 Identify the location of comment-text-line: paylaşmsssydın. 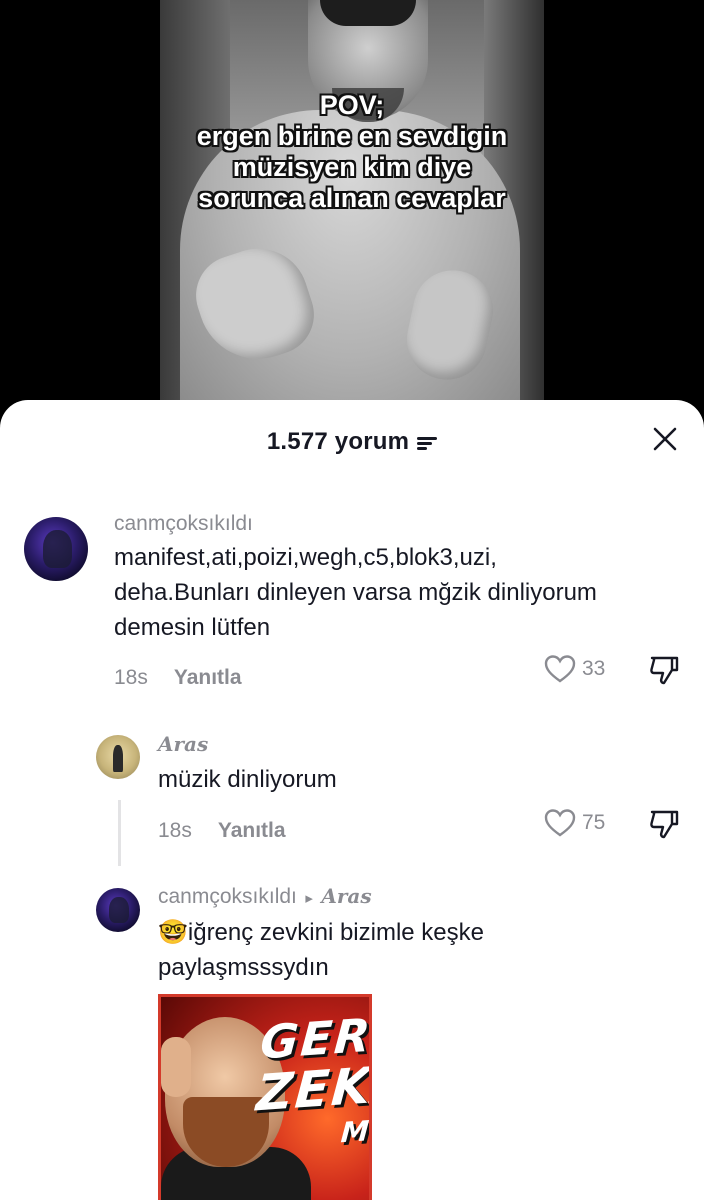
(243, 967).